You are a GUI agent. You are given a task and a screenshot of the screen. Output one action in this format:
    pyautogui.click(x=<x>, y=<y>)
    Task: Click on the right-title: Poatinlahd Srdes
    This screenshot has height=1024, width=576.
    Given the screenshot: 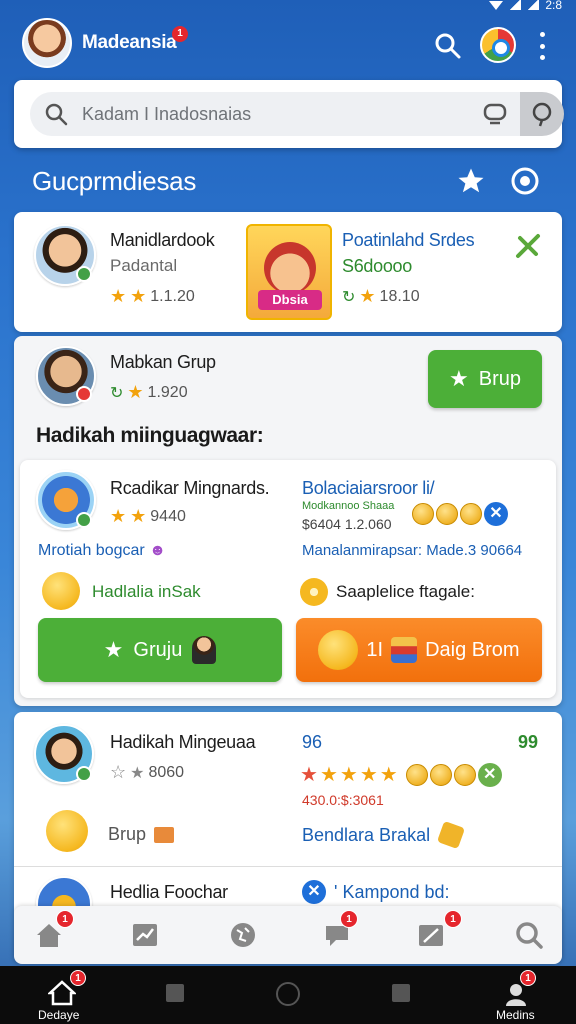 What is the action you would take?
    pyautogui.click(x=408, y=240)
    